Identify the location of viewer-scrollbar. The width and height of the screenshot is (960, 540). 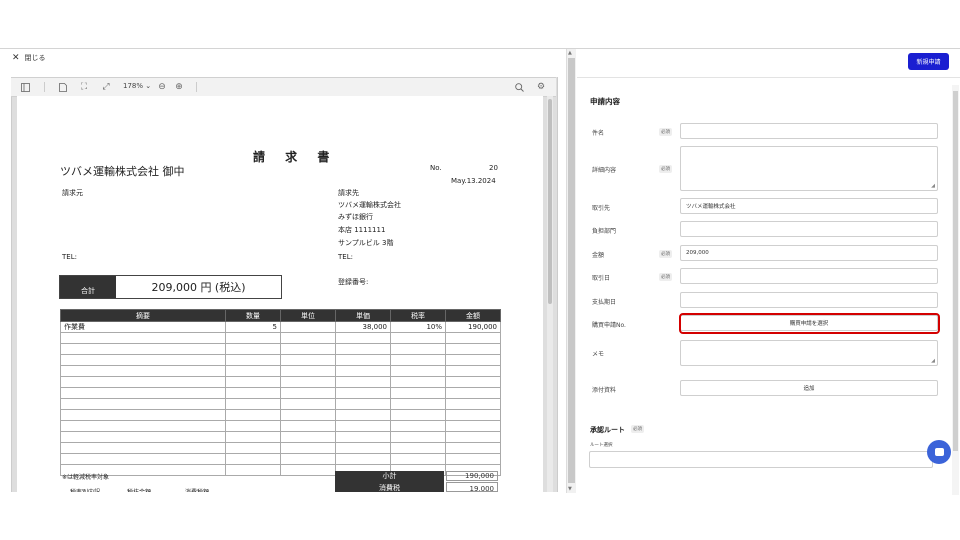
(550, 294).